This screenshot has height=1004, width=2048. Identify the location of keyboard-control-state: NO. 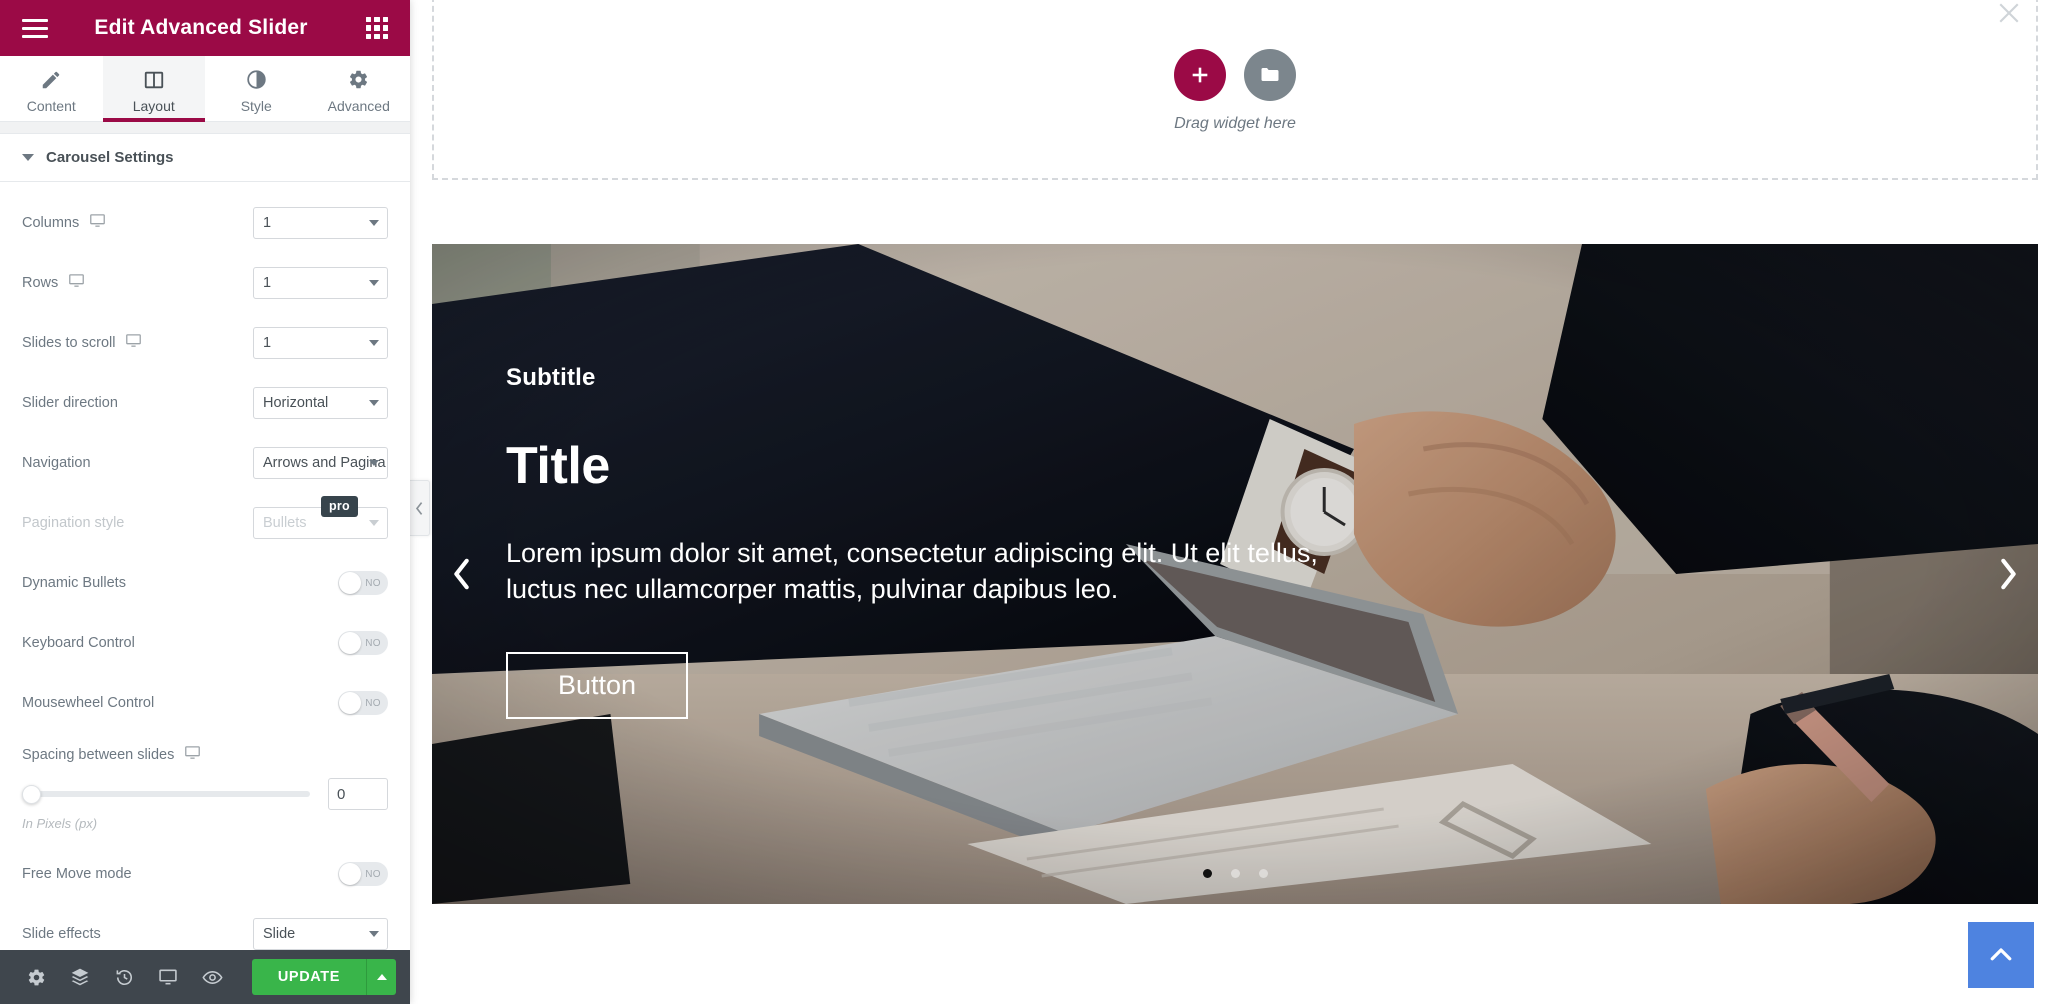
(373, 643).